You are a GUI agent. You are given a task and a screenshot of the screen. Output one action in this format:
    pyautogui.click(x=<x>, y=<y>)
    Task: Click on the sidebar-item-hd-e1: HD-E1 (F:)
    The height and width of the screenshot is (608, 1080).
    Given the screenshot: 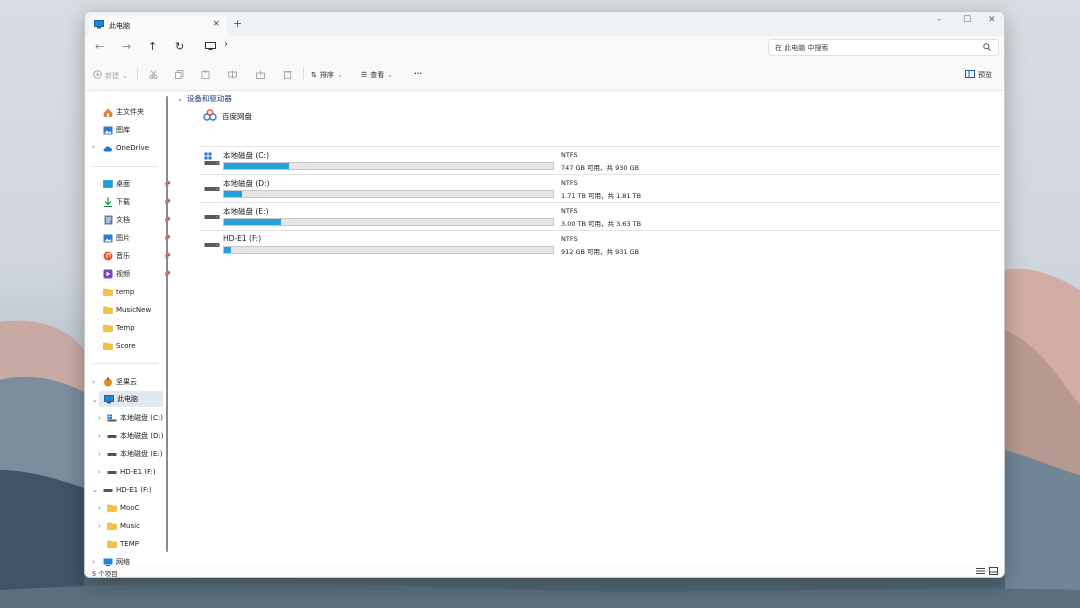 What is the action you would take?
    pyautogui.click(x=139, y=490)
    